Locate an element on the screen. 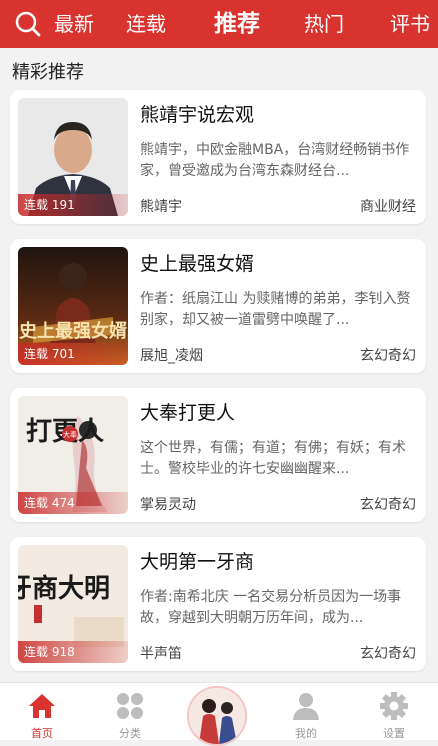  tab-hot: 热门 is located at coordinates (324, 24).